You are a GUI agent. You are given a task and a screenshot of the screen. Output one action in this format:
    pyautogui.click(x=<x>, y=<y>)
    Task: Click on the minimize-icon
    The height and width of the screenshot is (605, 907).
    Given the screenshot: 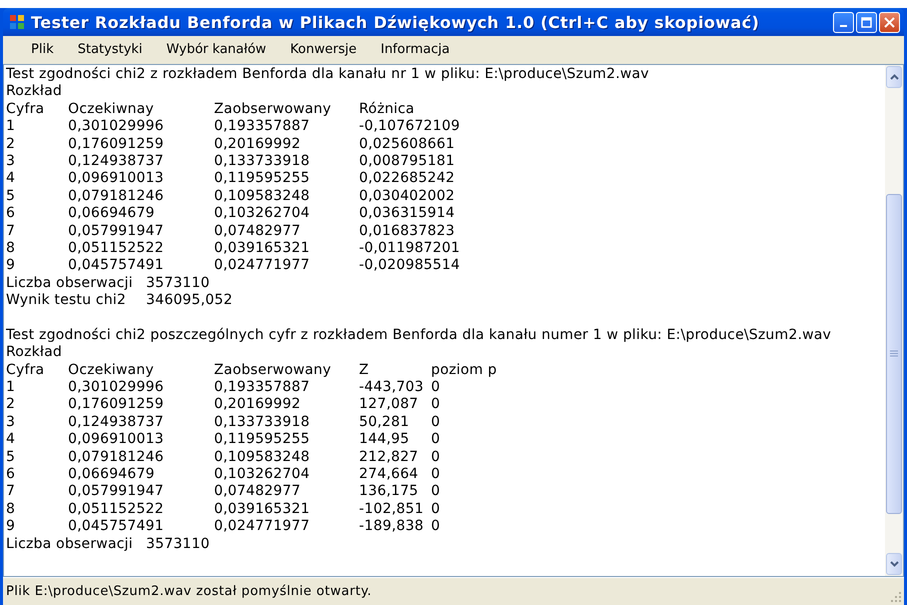 What is the action you would take?
    pyautogui.click(x=843, y=26)
    